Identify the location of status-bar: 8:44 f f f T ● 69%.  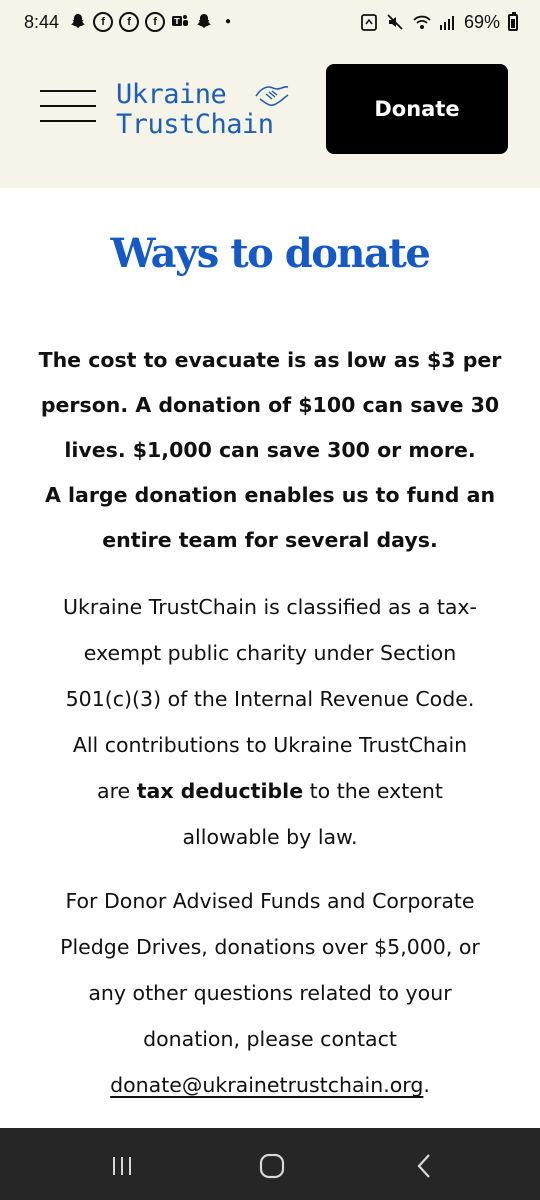
(270, 22).